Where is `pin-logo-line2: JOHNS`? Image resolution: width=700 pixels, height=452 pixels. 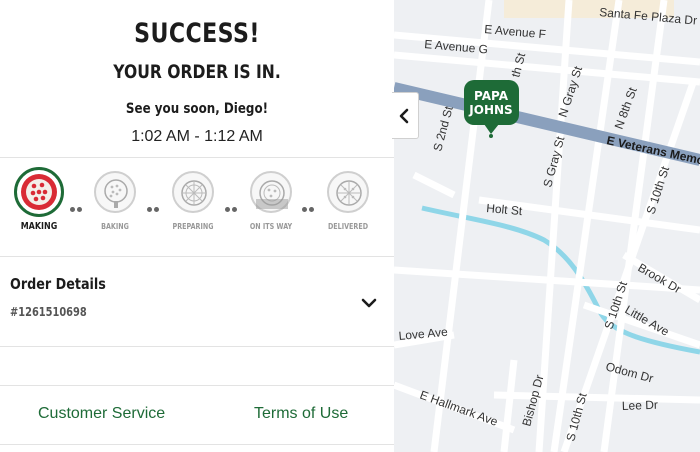
pin-logo-line2: JOHNS is located at coordinates (490, 110).